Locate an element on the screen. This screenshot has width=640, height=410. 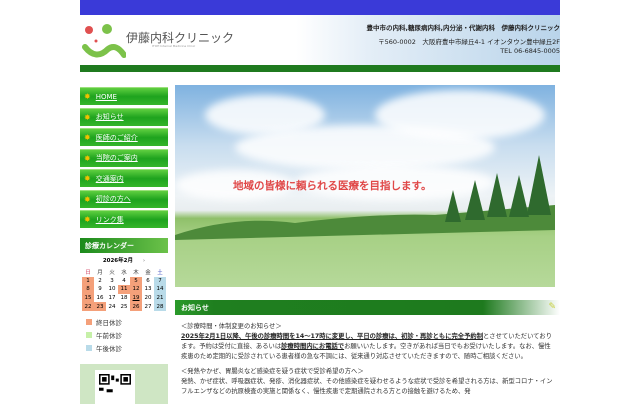
notice-title: お知らせ is located at coordinates (195, 308).